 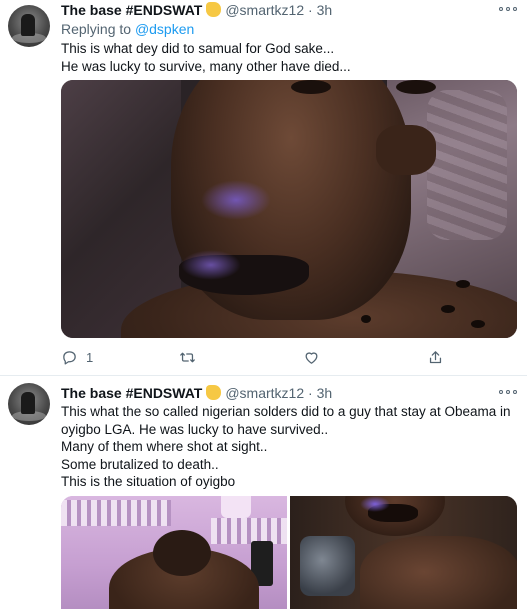 I want to click on photo-bottle, so click(x=327, y=566).